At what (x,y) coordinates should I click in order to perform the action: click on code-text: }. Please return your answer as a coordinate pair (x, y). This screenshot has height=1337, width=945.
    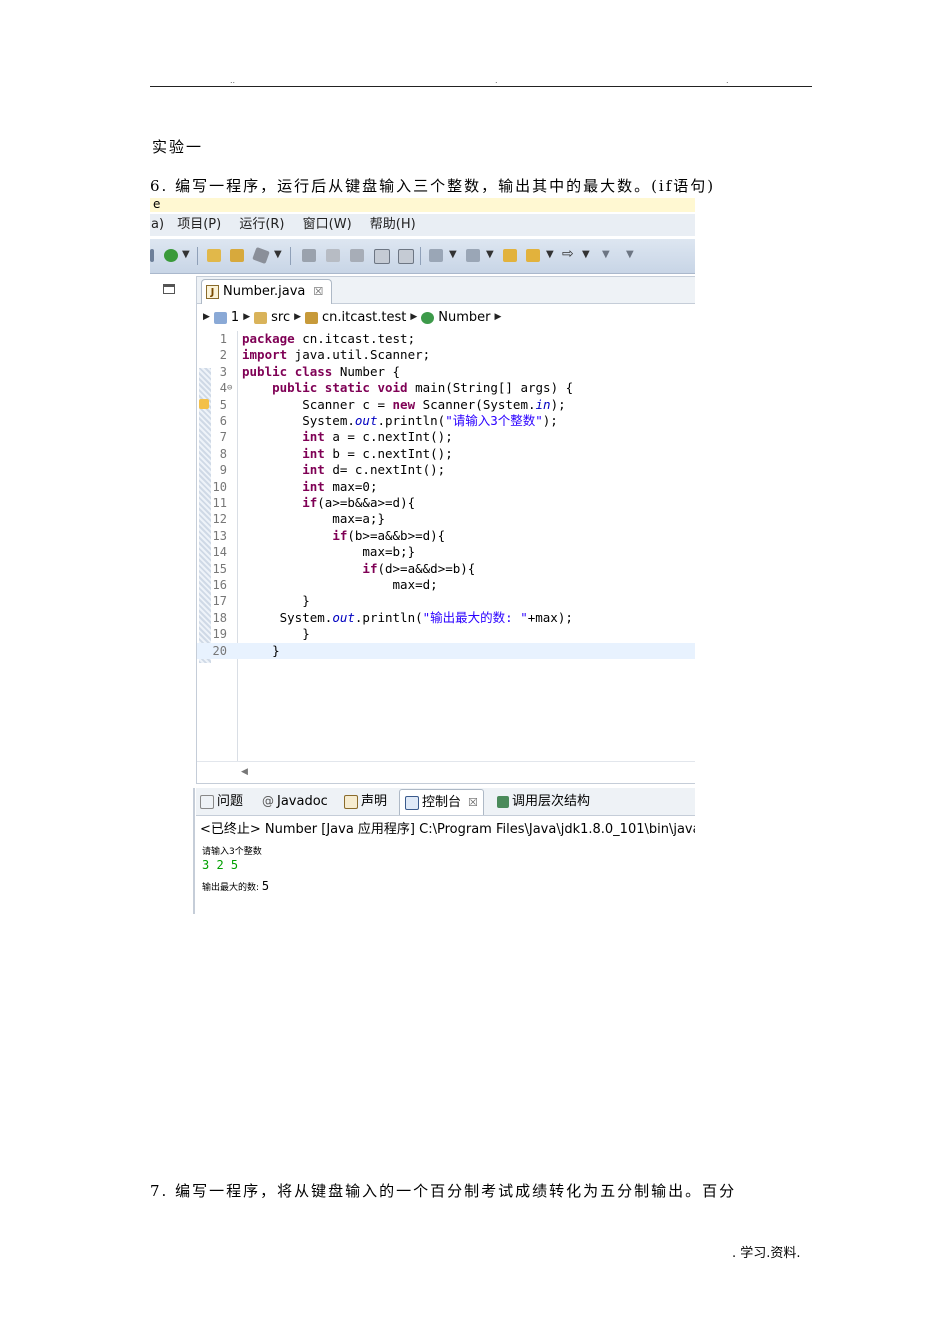
    Looking at the image, I should click on (261, 650).